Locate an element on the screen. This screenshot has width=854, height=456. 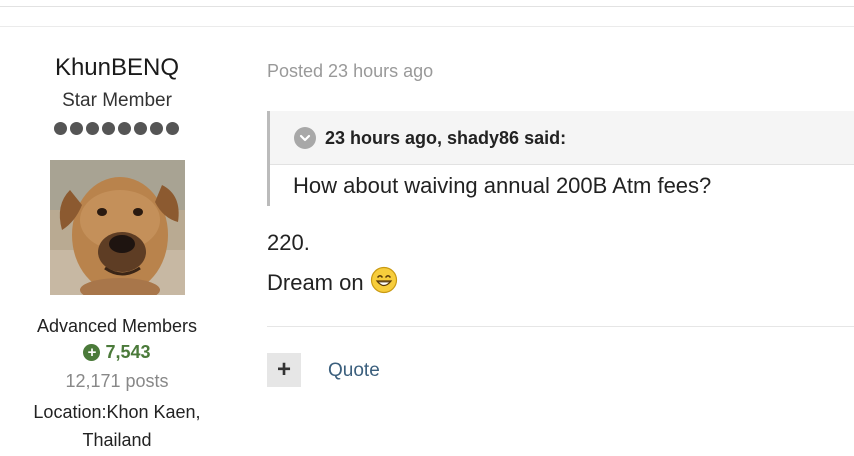
post-text: Dream on is located at coordinates (315, 282).